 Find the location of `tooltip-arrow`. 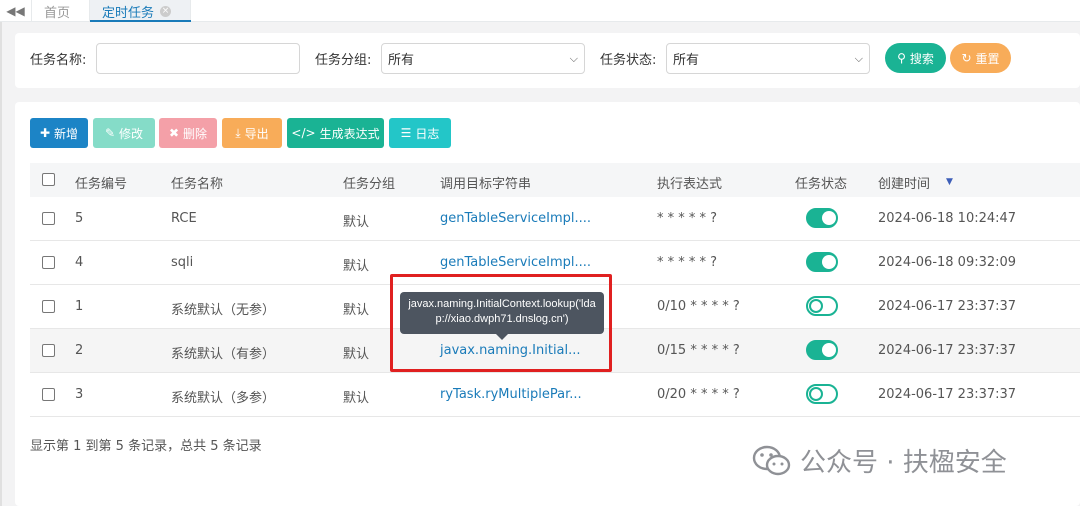

tooltip-arrow is located at coordinates (502, 337).